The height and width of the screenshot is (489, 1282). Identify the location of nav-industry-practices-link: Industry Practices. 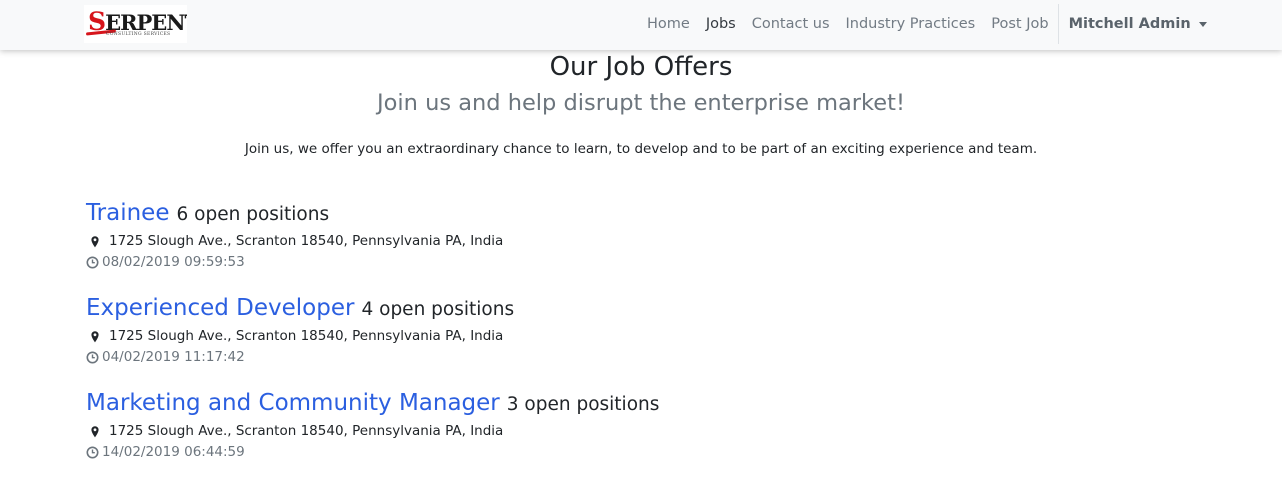
(911, 24).